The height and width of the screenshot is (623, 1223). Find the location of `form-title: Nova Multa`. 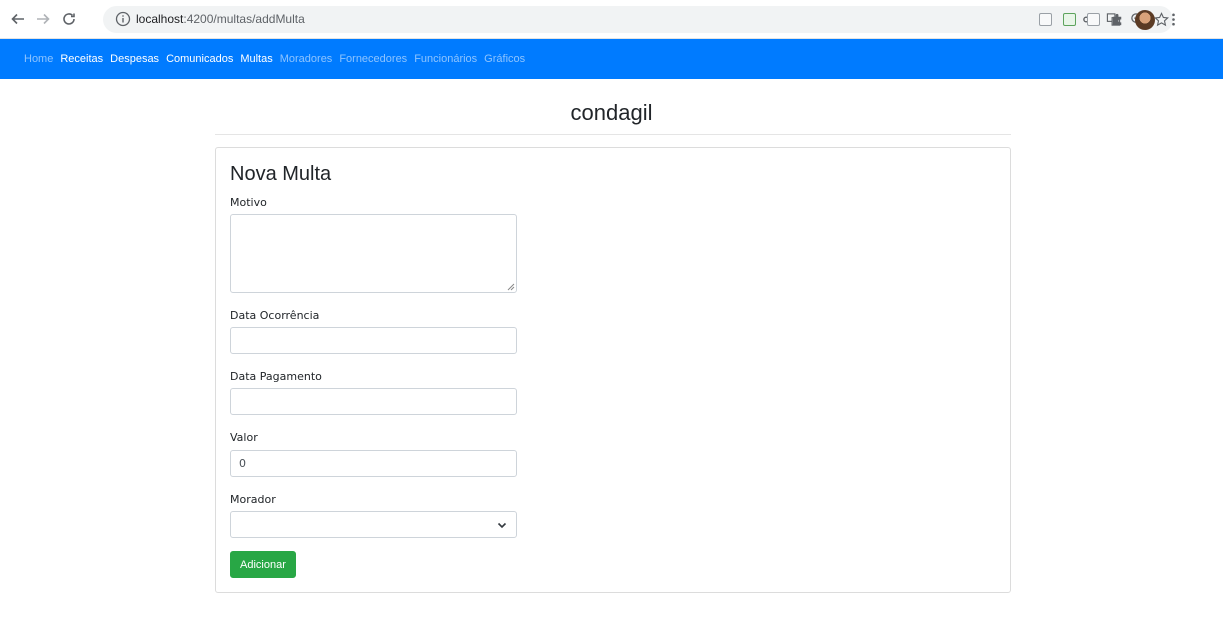

form-title: Nova Multa is located at coordinates (281, 174).